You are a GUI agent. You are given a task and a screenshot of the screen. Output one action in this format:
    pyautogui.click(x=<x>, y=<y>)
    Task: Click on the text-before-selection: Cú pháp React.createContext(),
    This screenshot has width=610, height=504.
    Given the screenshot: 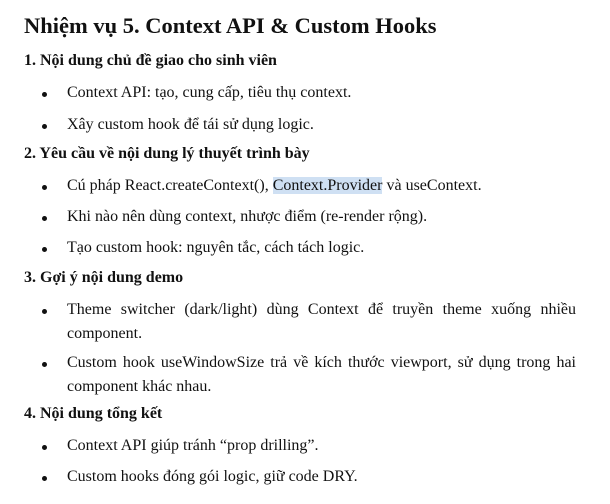 What is the action you would take?
    pyautogui.click(x=170, y=185)
    